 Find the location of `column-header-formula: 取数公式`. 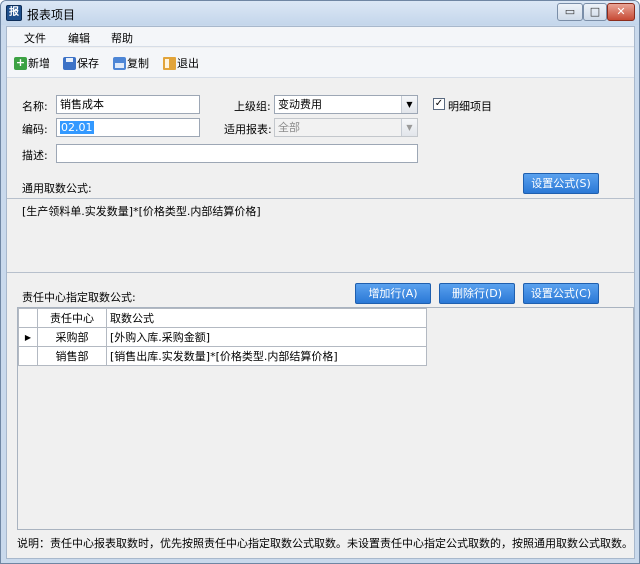

column-header-formula: 取数公式 is located at coordinates (266, 318).